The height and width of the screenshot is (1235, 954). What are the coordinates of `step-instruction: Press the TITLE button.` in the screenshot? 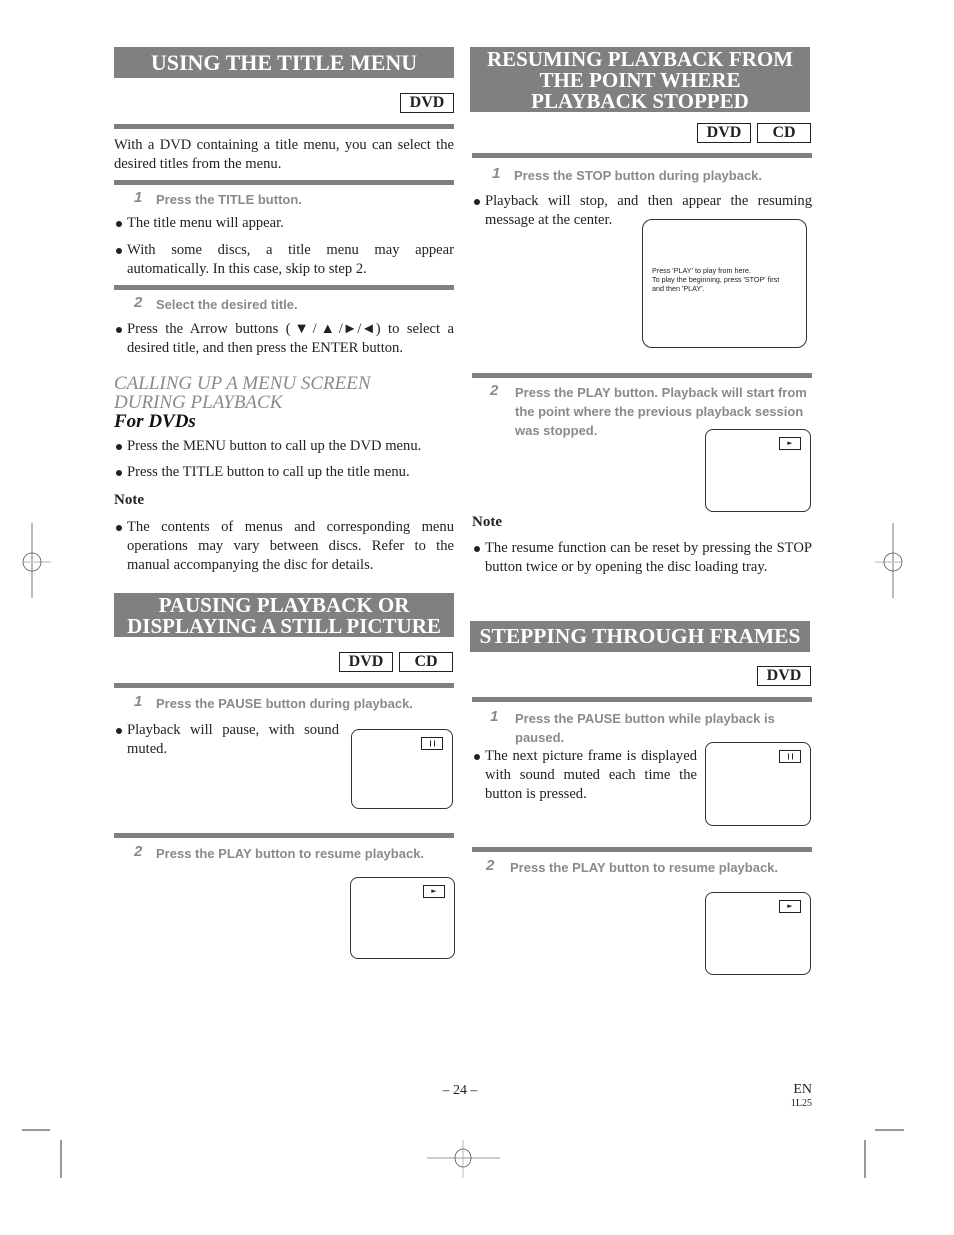 It's located at (229, 199).